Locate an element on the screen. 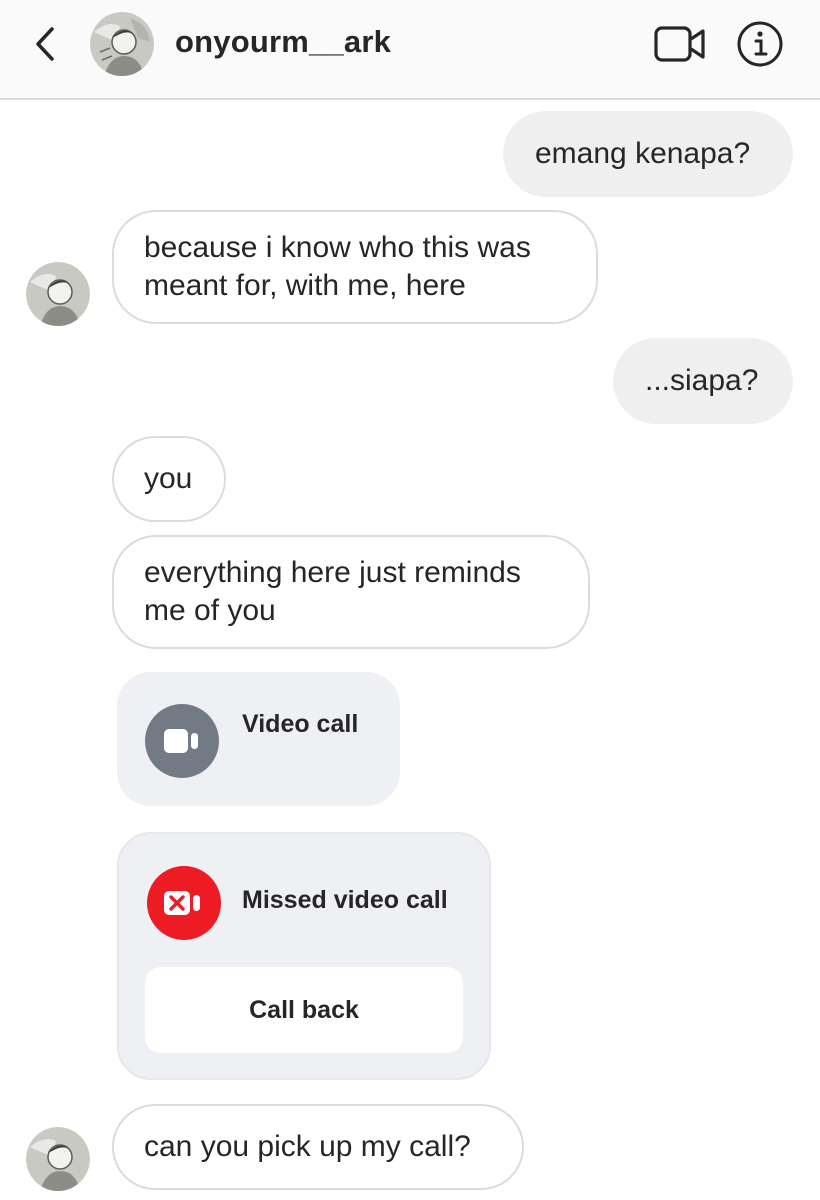 The height and width of the screenshot is (1200, 820). chat-header: onyourm__ark is located at coordinates (410, 50).